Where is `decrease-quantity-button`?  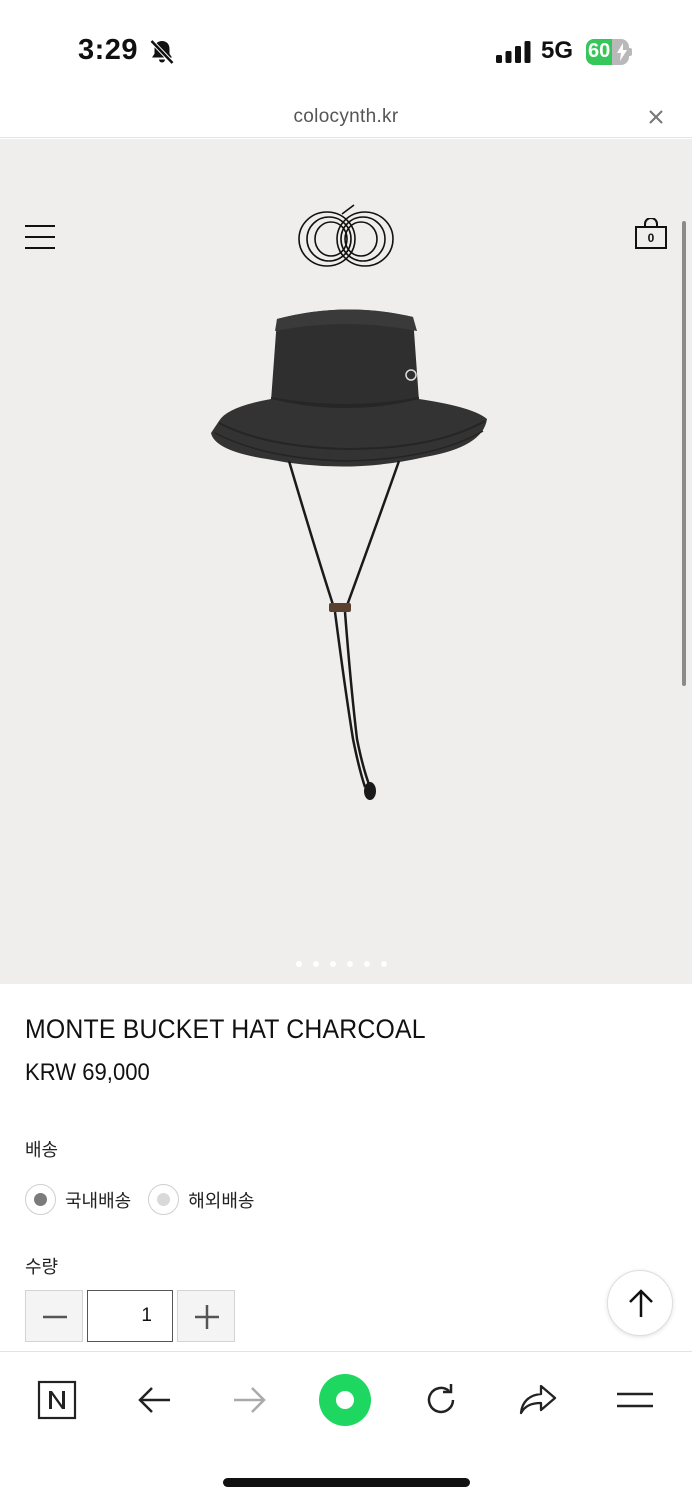 decrease-quantity-button is located at coordinates (54, 1316).